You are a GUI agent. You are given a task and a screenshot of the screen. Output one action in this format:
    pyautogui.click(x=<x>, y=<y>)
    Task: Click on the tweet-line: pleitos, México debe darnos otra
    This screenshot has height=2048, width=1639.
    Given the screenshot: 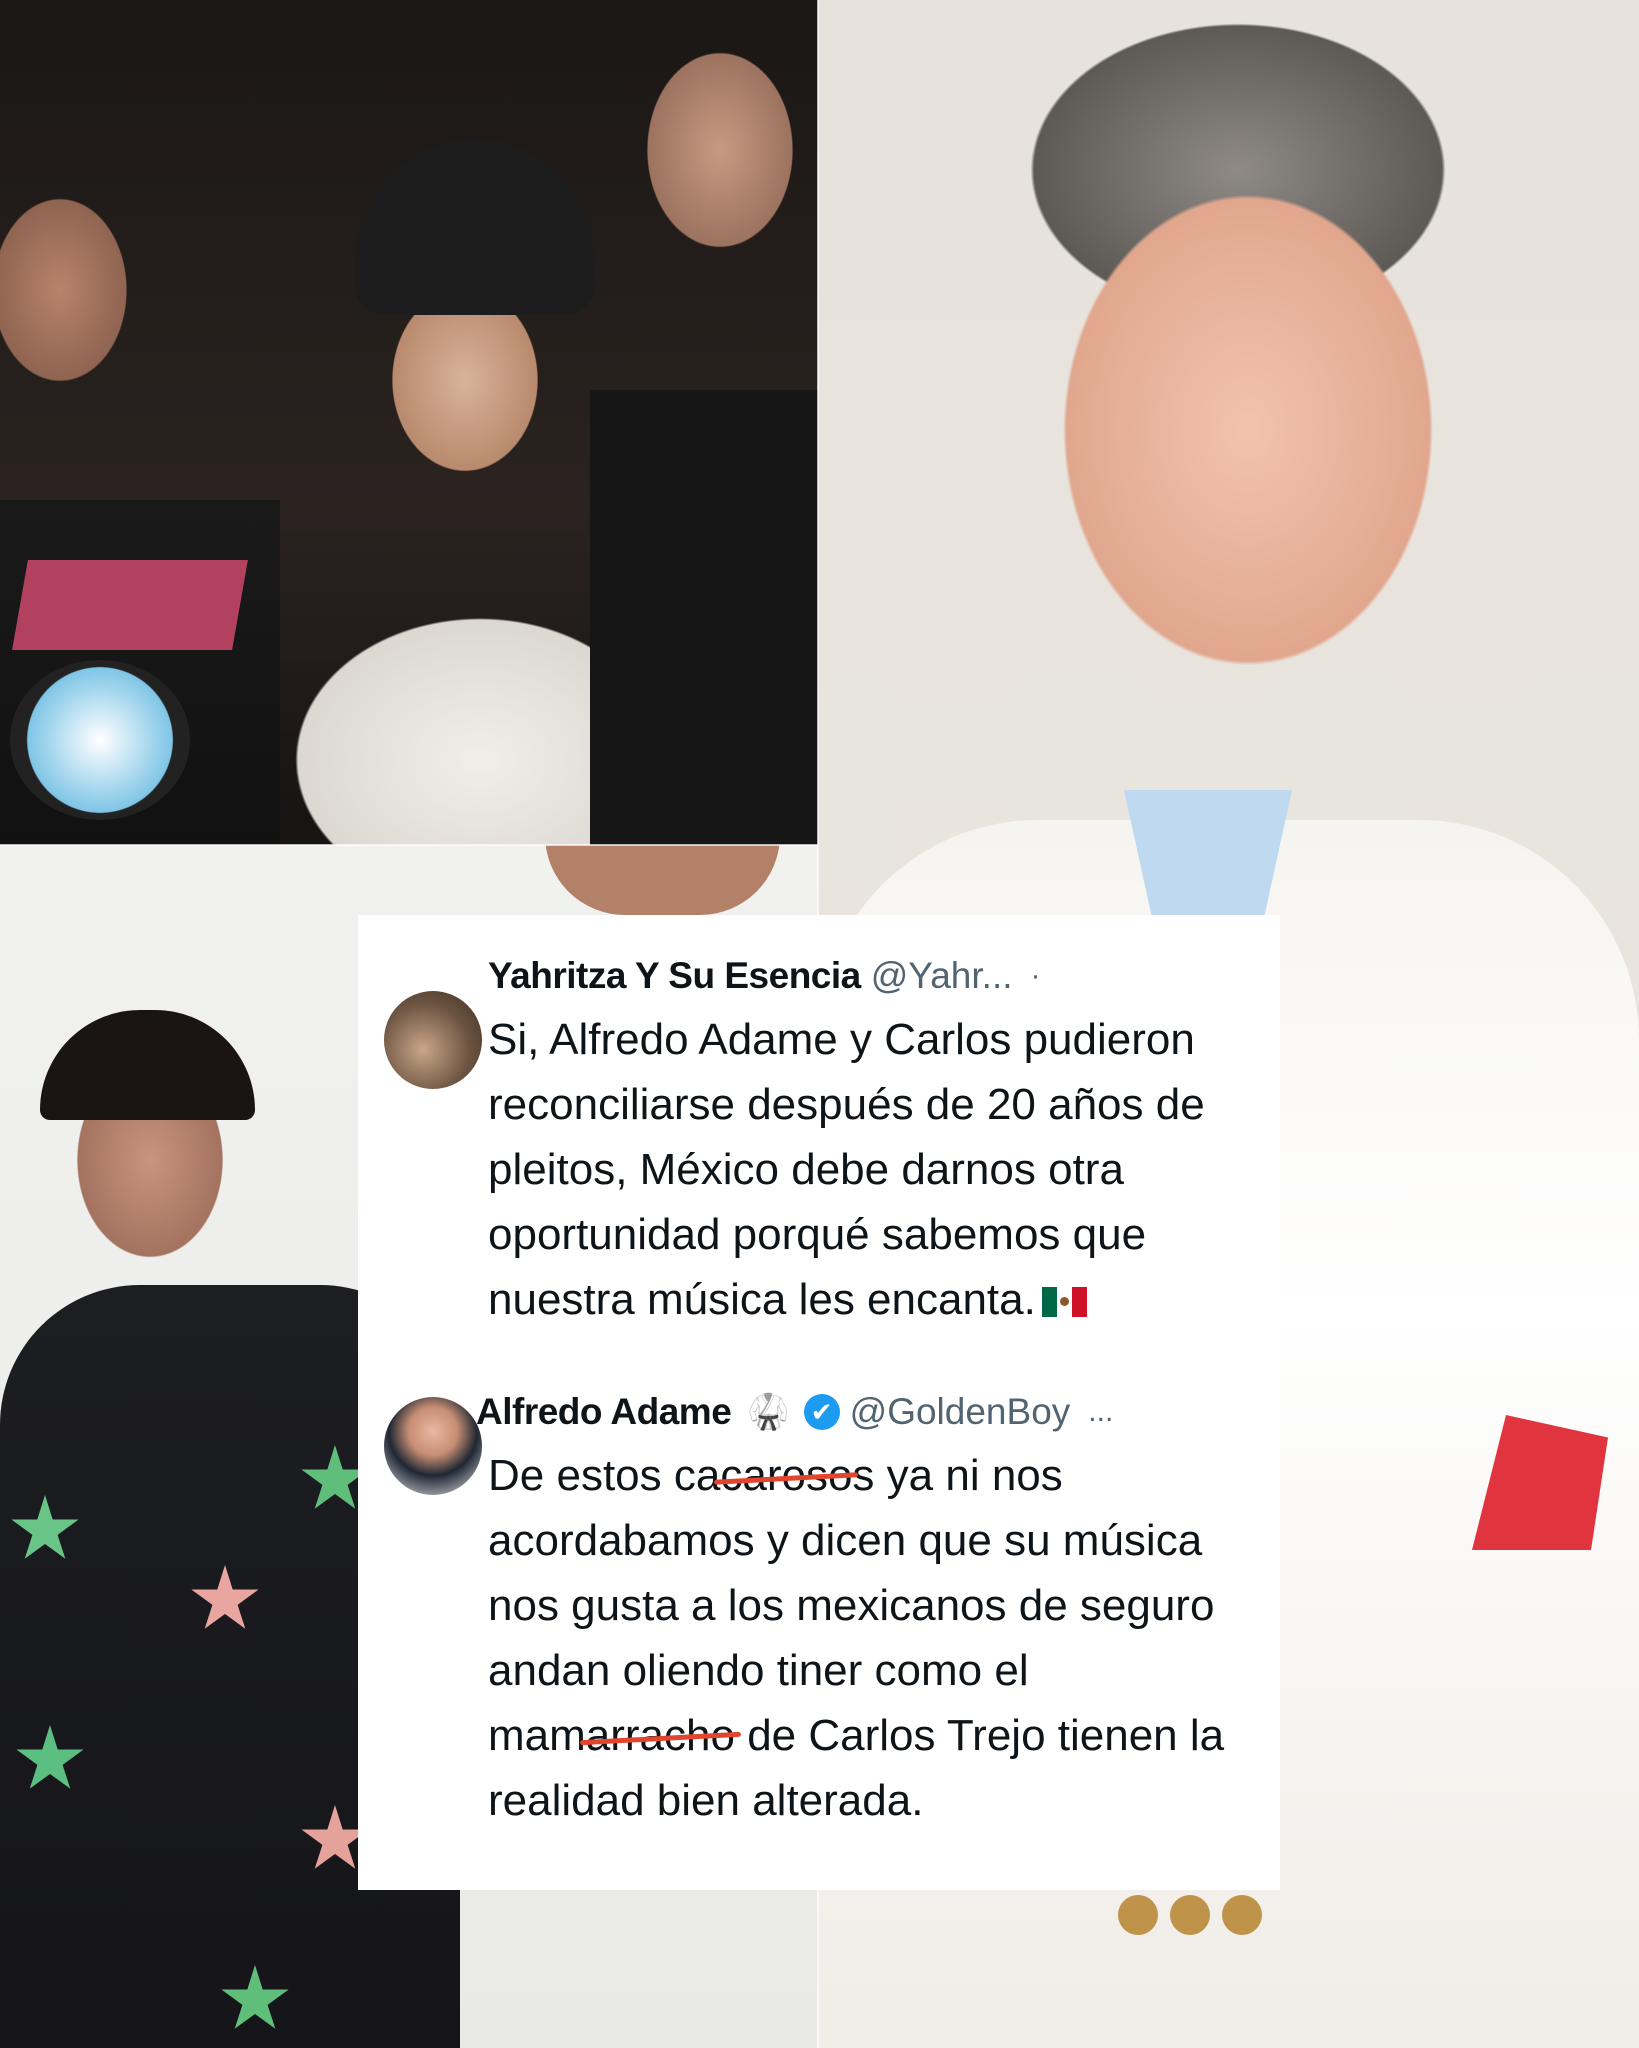 What is the action you would take?
    pyautogui.click(x=806, y=1169)
    